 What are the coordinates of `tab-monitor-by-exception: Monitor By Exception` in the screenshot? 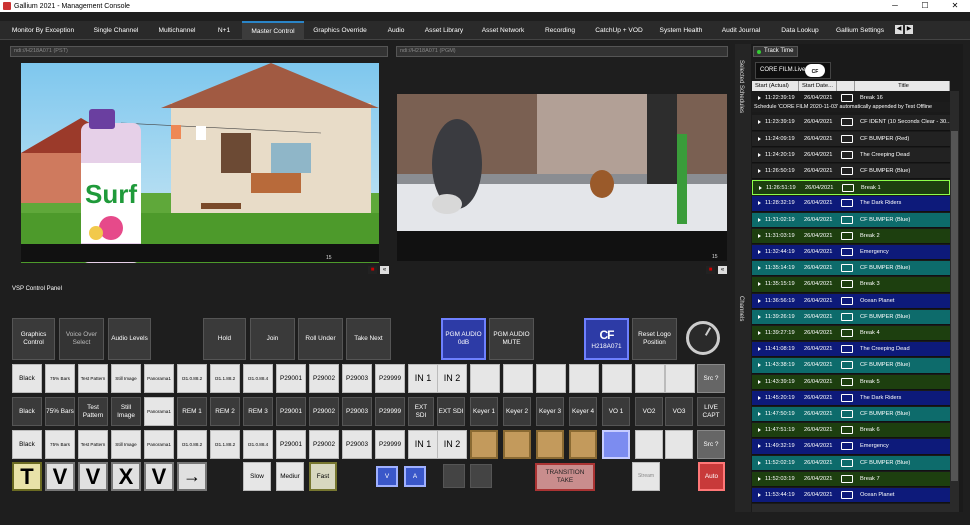 It's located at (43, 30).